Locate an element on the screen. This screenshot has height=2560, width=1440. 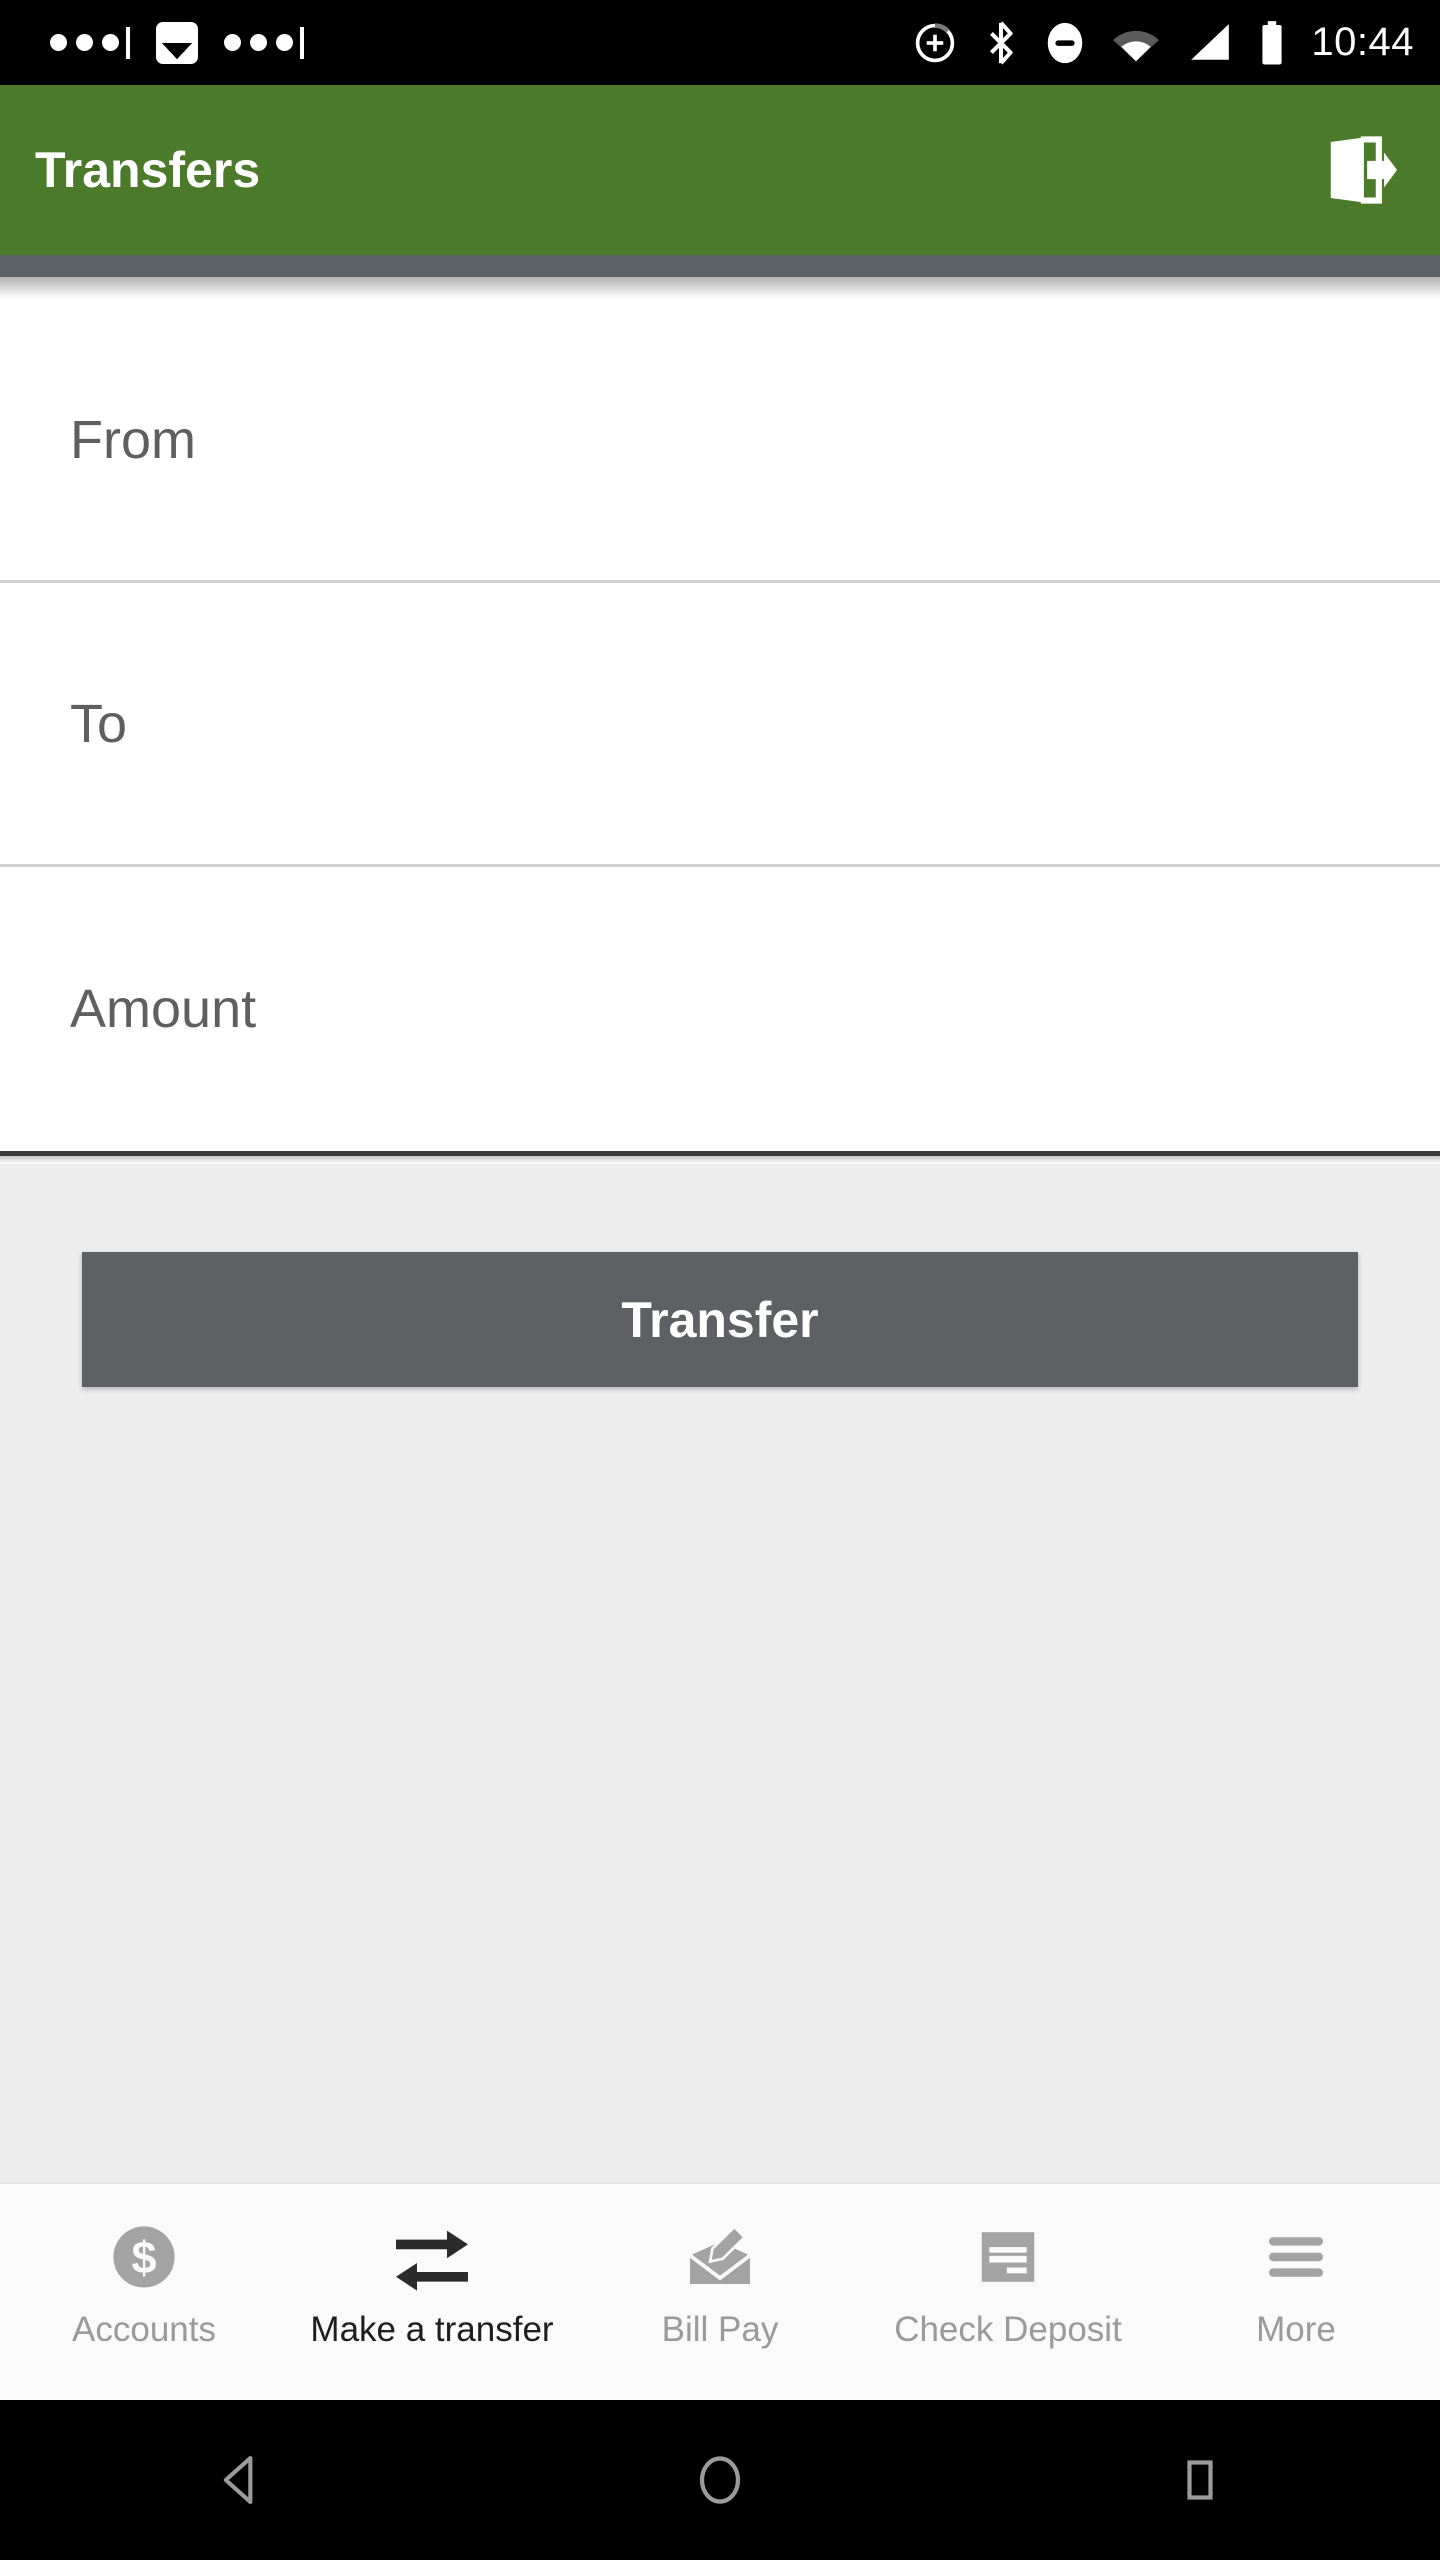
nav-item-check-deposit: Check Deposit is located at coordinates (1008, 2267).